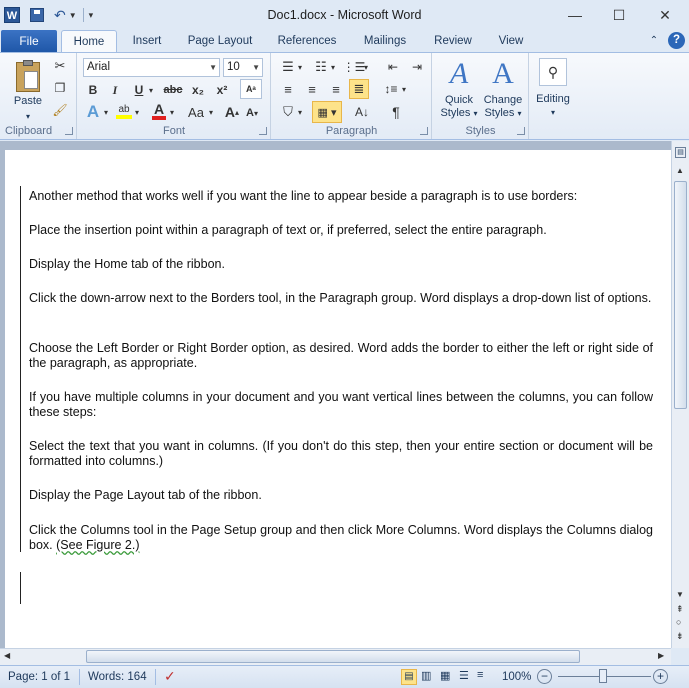 The height and width of the screenshot is (688, 689). What do you see at coordinates (553, 112) in the screenshot?
I see `editing-dropdown-icon: ▾` at bounding box center [553, 112].